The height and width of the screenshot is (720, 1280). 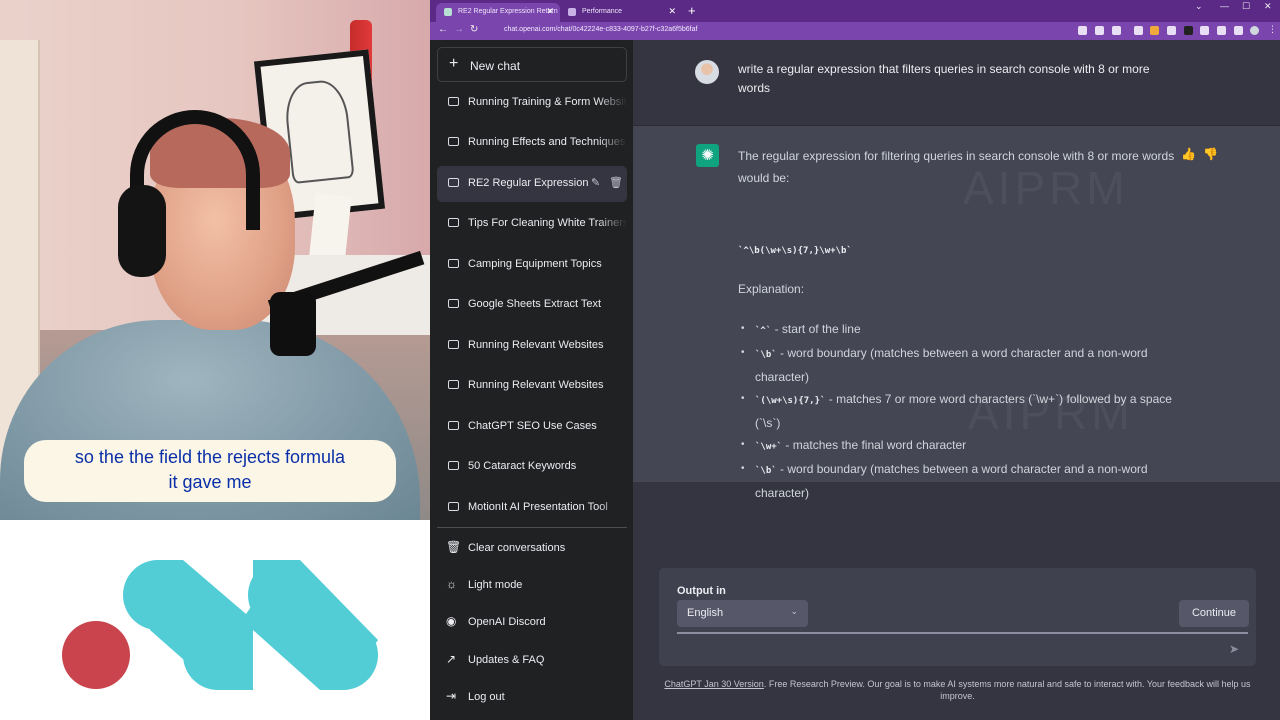 I want to click on reload-icon: ↻, so click(x=474, y=29).